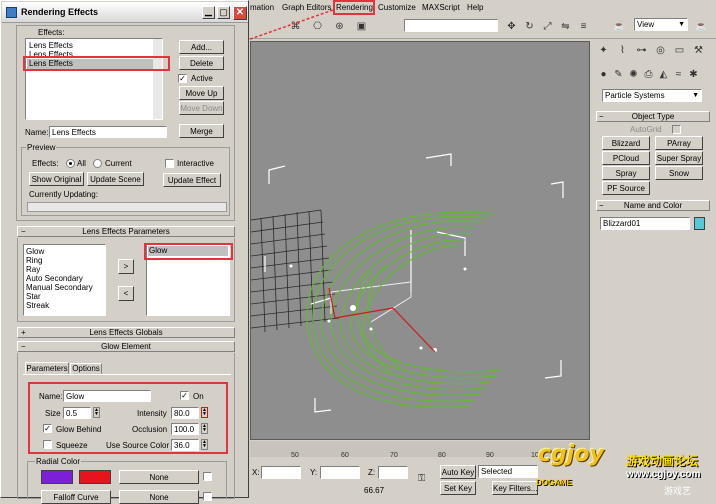 This screenshot has width=716, height=504. What do you see at coordinates (622, 50) in the screenshot?
I see `modify-tab-icon: ⌇` at bounding box center [622, 50].